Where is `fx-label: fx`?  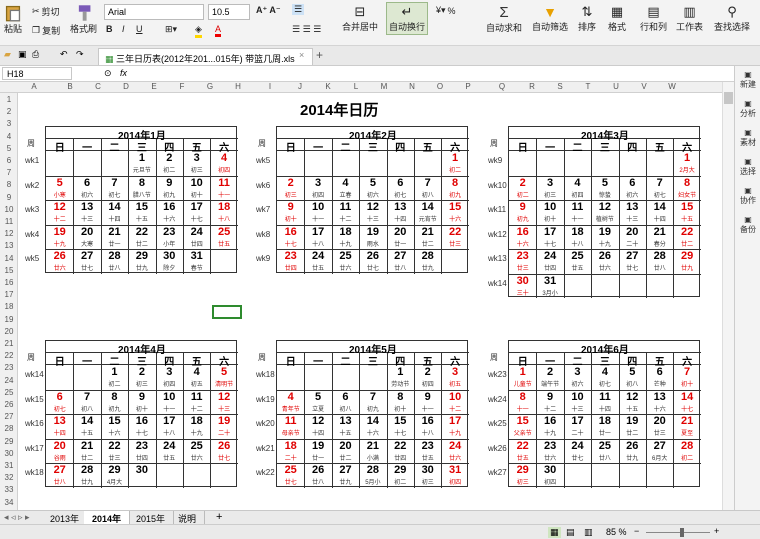
fx-label: fx is located at coordinates (123, 73).